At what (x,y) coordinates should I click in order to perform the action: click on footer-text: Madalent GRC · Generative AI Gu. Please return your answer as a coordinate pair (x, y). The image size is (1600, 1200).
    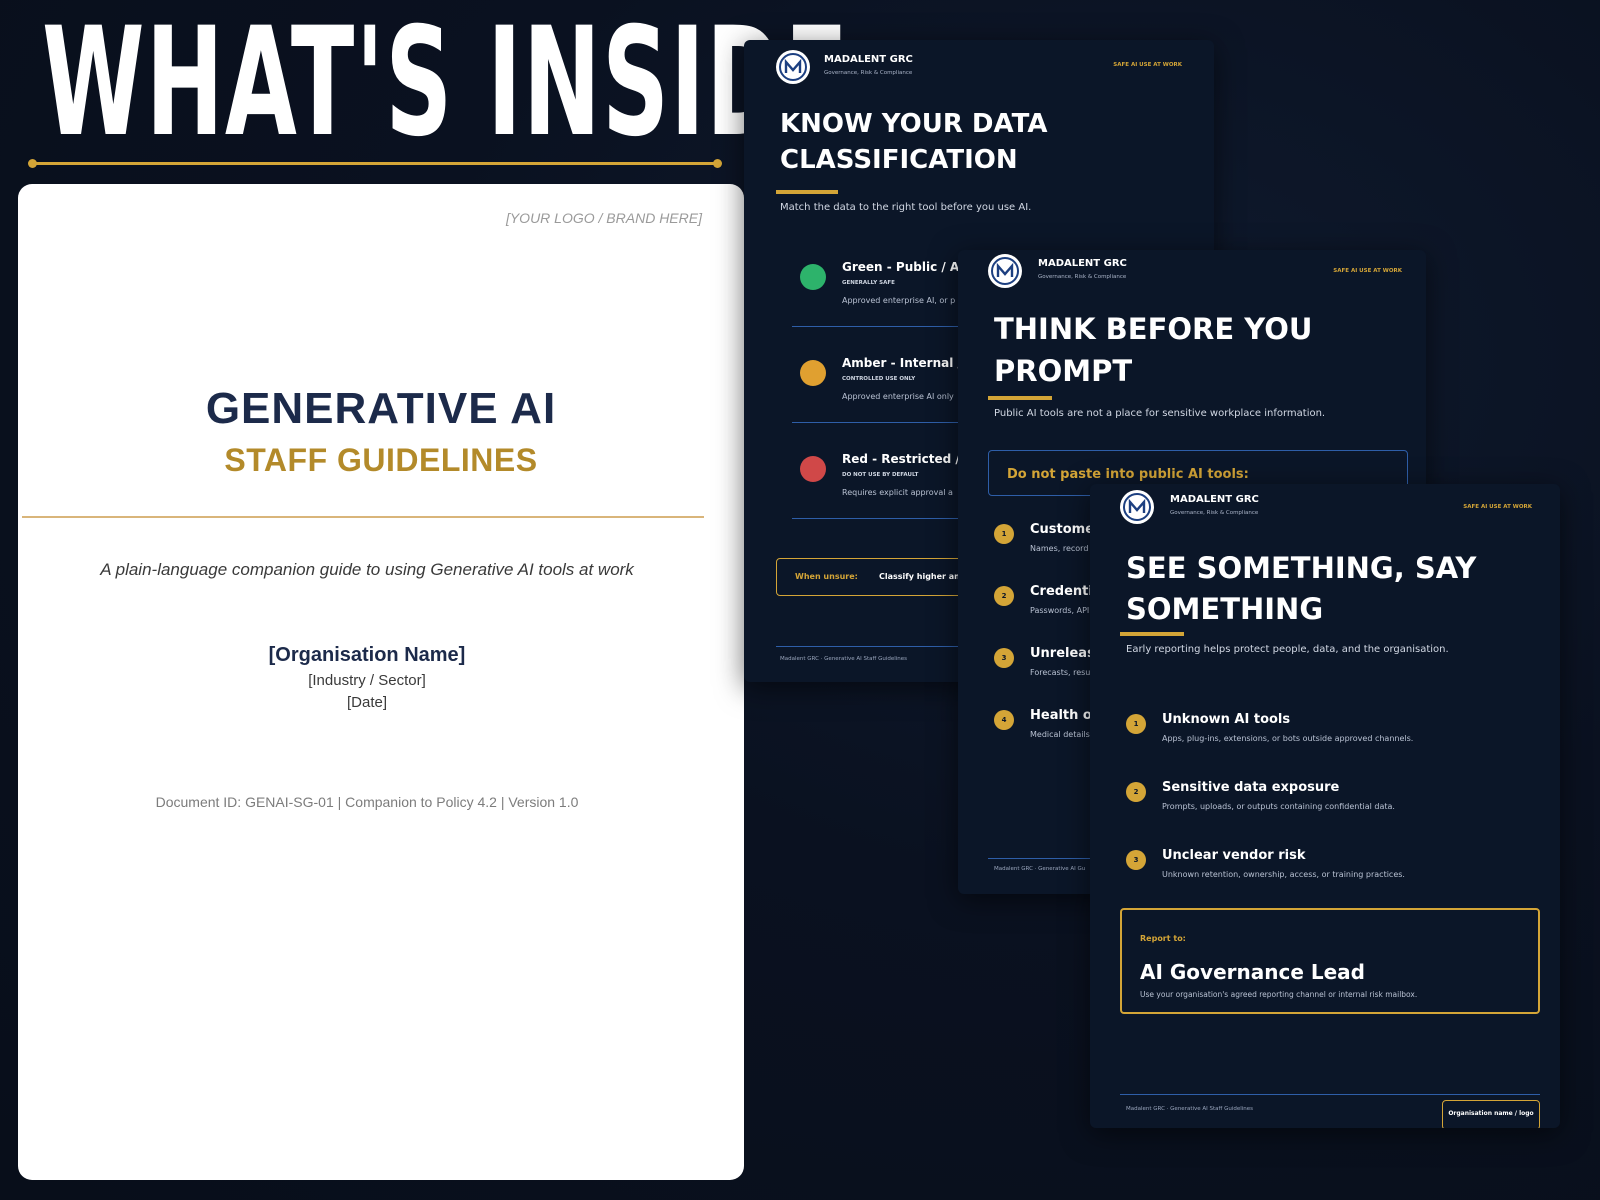
    Looking at the image, I should click on (1040, 869).